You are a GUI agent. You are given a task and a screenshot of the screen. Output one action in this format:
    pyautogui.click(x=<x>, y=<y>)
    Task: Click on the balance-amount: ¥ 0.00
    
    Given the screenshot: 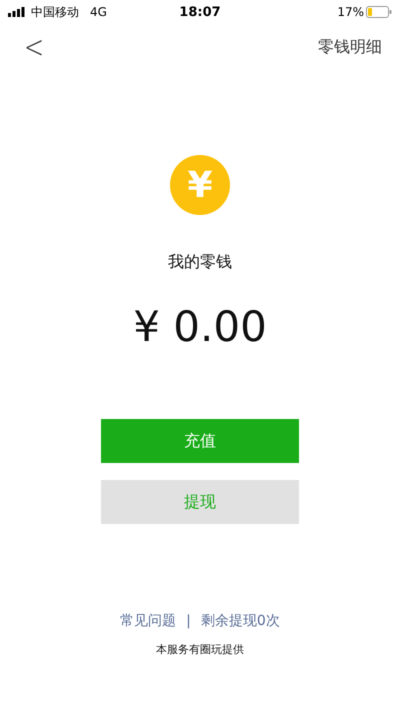 What is the action you would take?
    pyautogui.click(x=200, y=327)
    